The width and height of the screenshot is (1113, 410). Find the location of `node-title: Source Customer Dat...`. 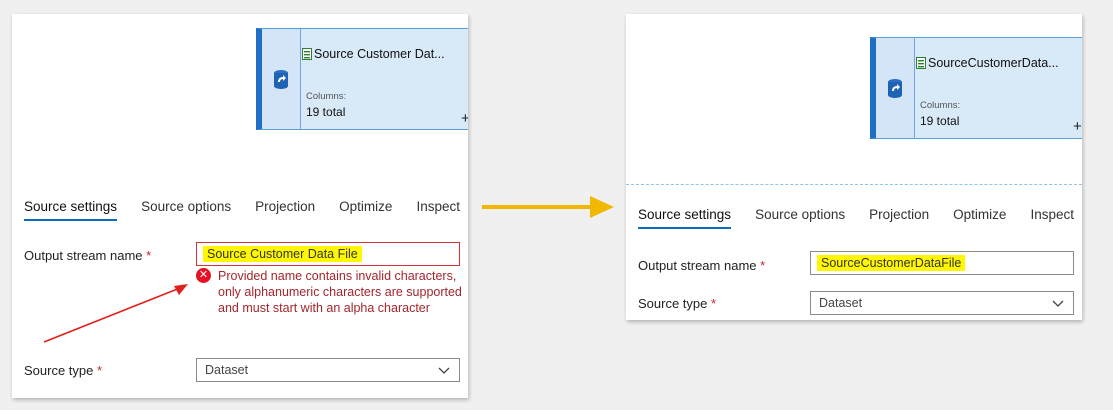

node-title: Source Customer Dat... is located at coordinates (379, 54).